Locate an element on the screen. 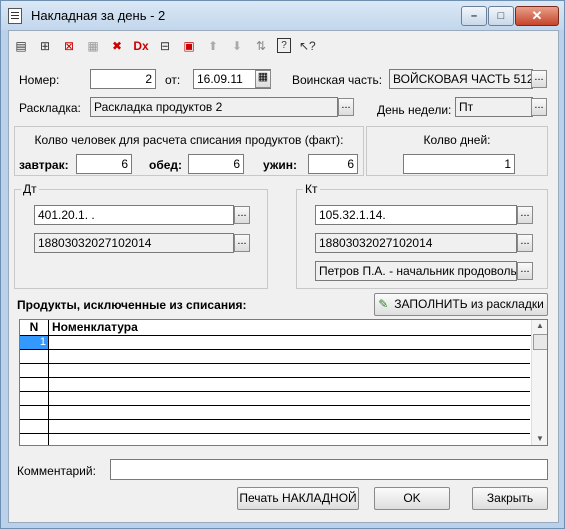 The width and height of the screenshot is (565, 529). pointer-help-icon: ↖? is located at coordinates (307, 46).